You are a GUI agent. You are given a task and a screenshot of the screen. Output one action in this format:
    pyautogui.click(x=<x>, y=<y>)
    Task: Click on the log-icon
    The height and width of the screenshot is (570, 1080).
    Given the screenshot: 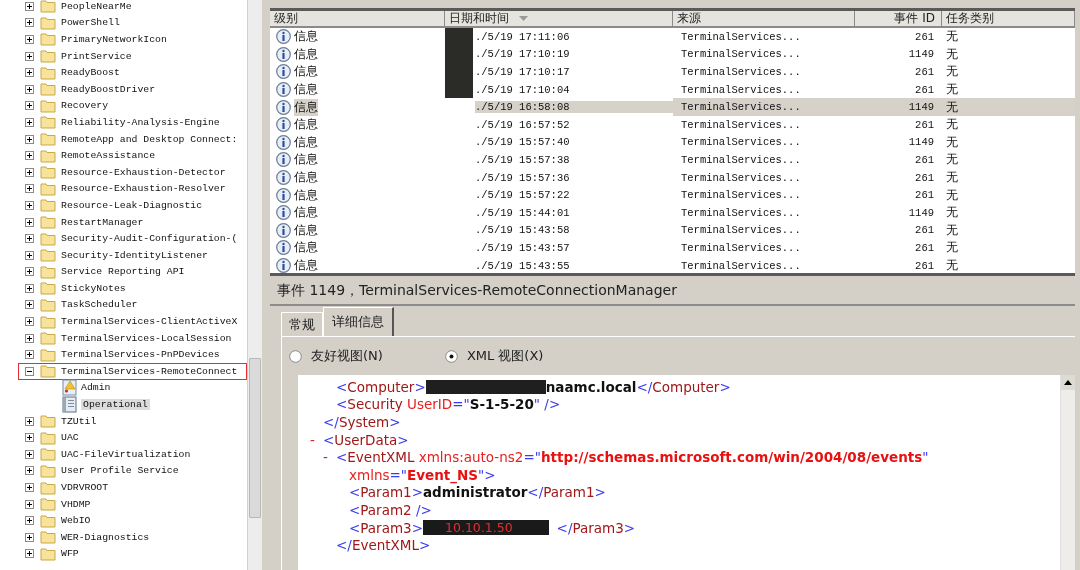 What is the action you would take?
    pyautogui.click(x=69, y=405)
    